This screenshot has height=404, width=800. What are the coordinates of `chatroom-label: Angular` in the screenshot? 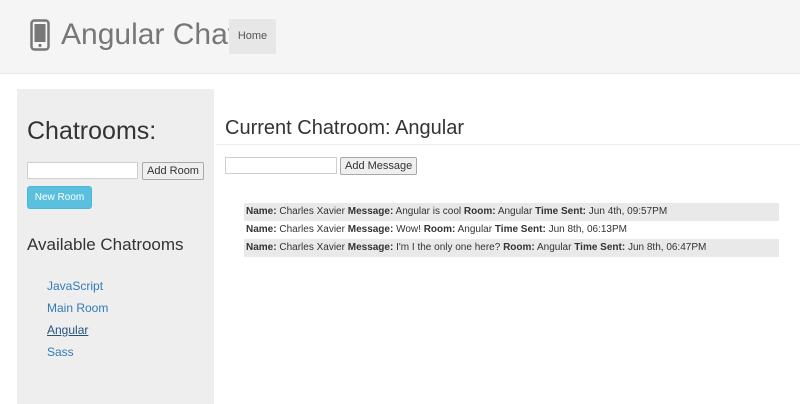 It's located at (67, 330).